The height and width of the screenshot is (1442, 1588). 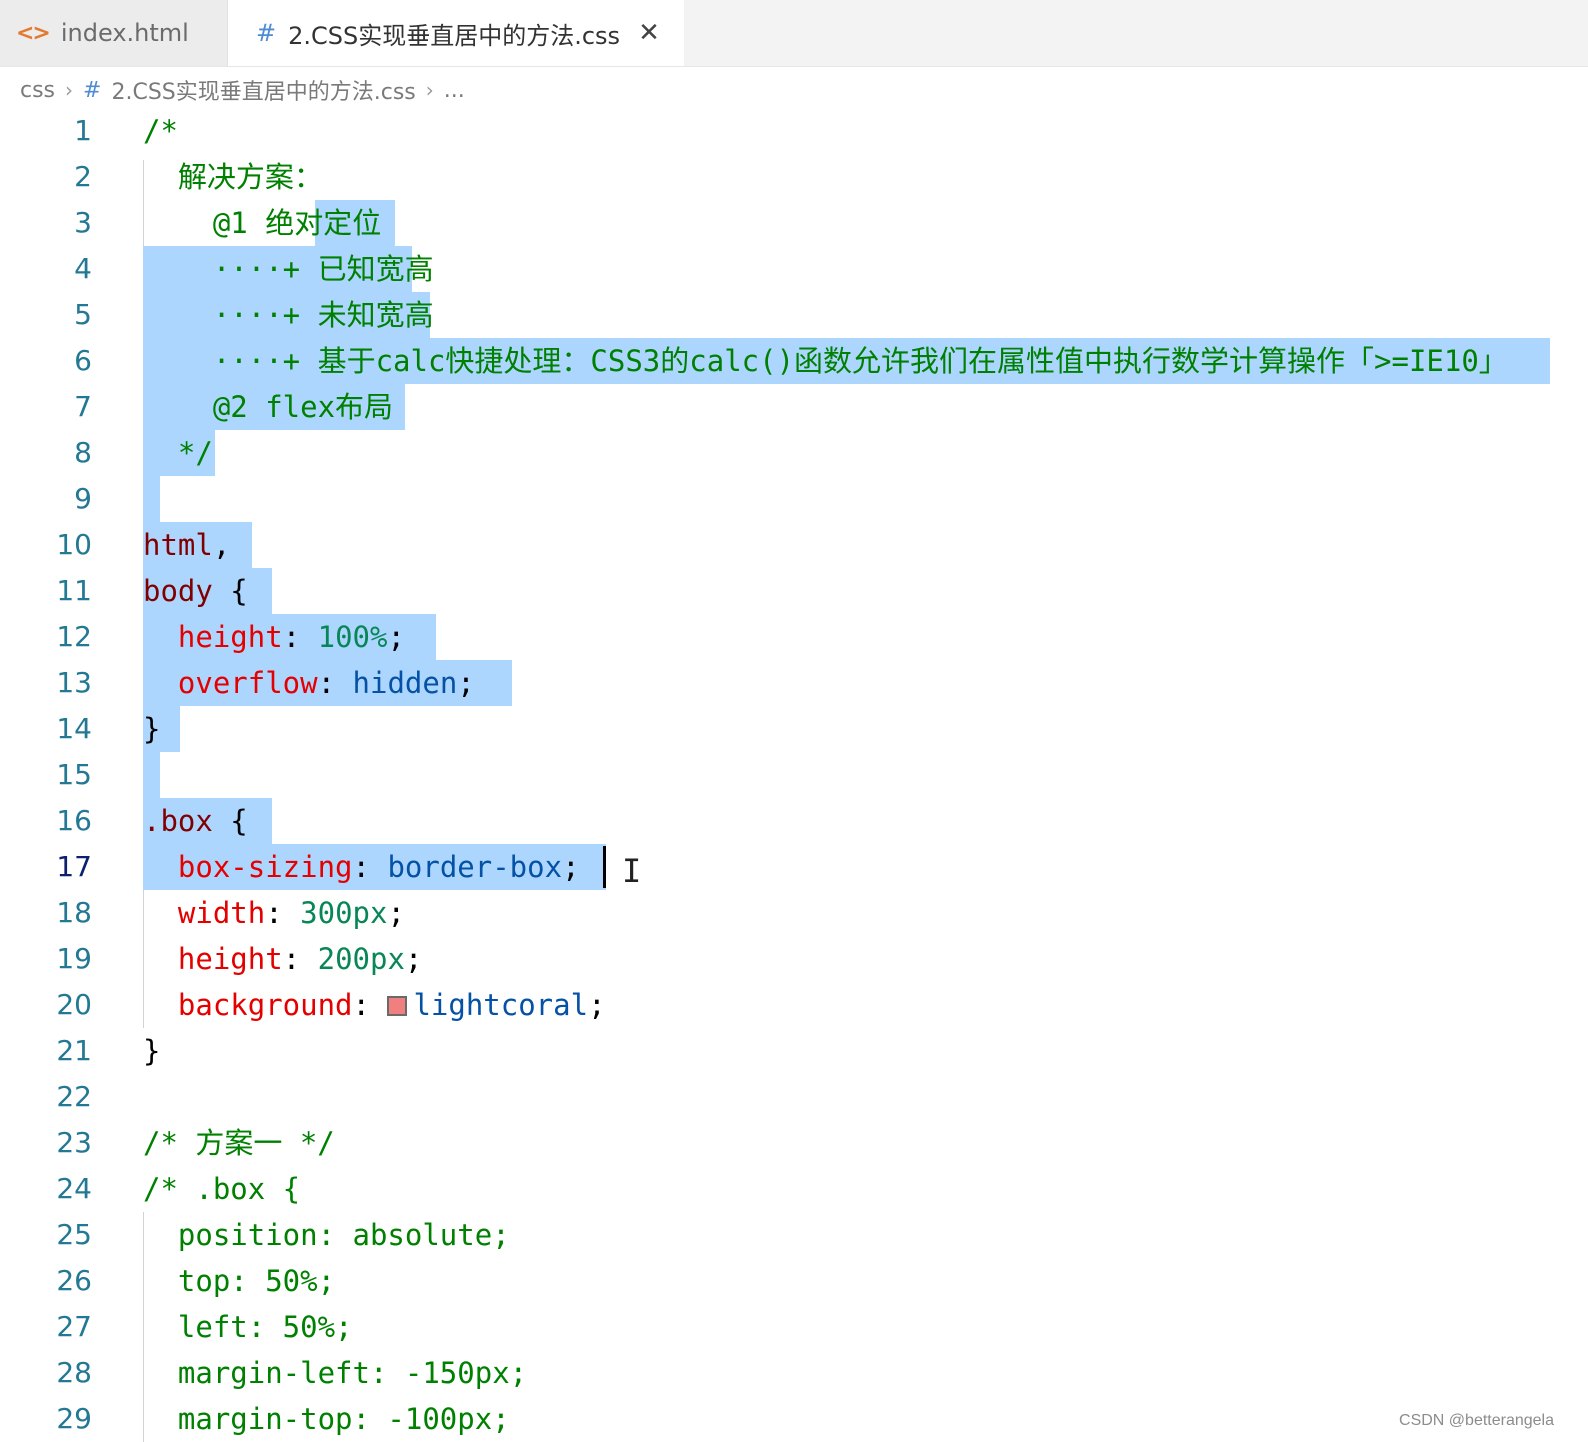 I want to click on code-text: @1 绝对定位, so click(x=262, y=223).